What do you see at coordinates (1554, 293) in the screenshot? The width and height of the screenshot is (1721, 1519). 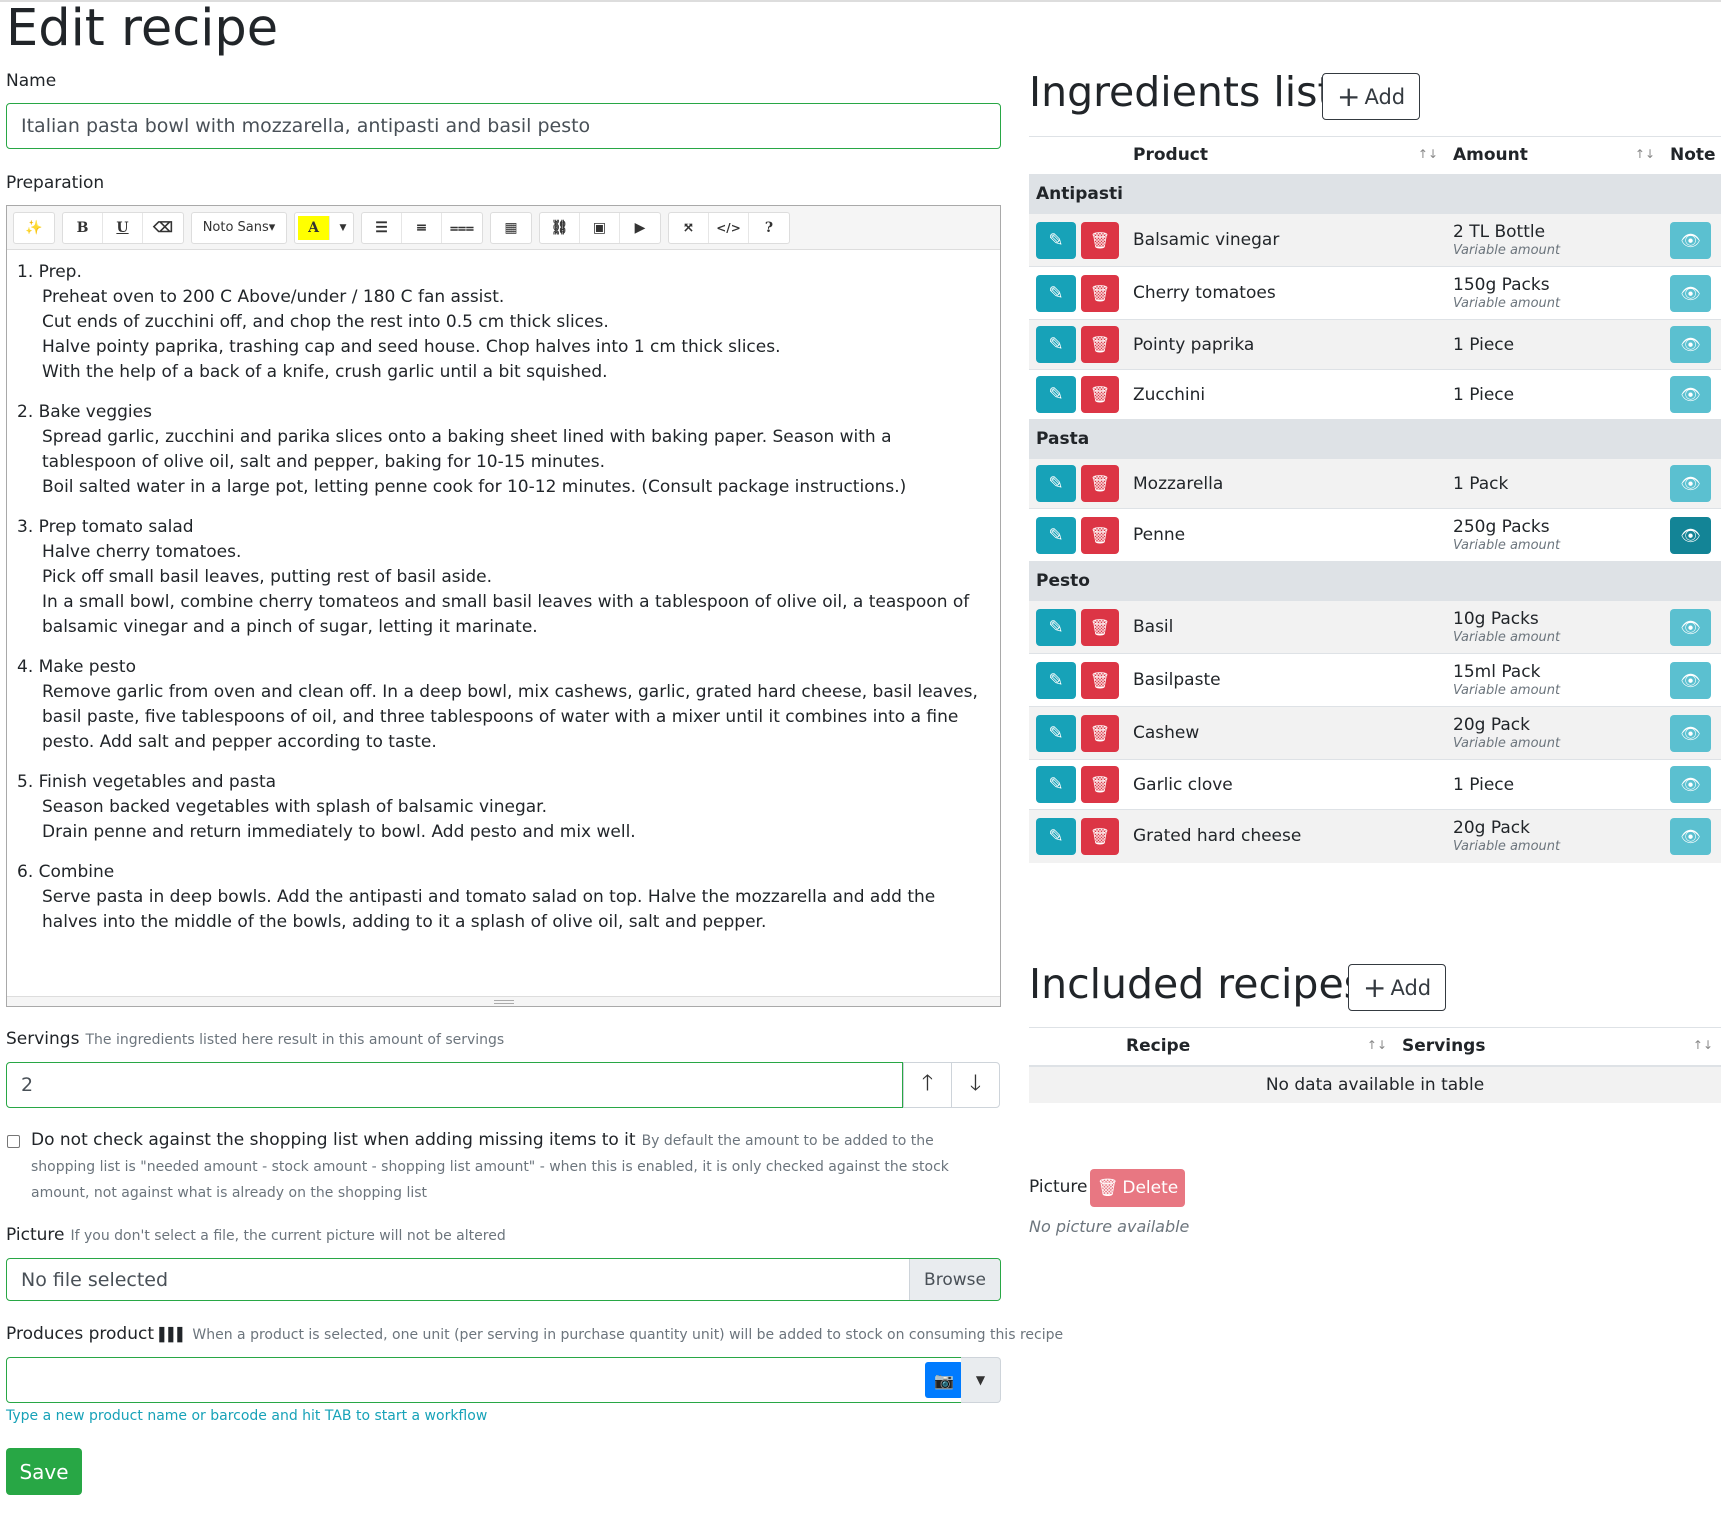 I see `amount-cell: 150g Packs Variable amount` at bounding box center [1554, 293].